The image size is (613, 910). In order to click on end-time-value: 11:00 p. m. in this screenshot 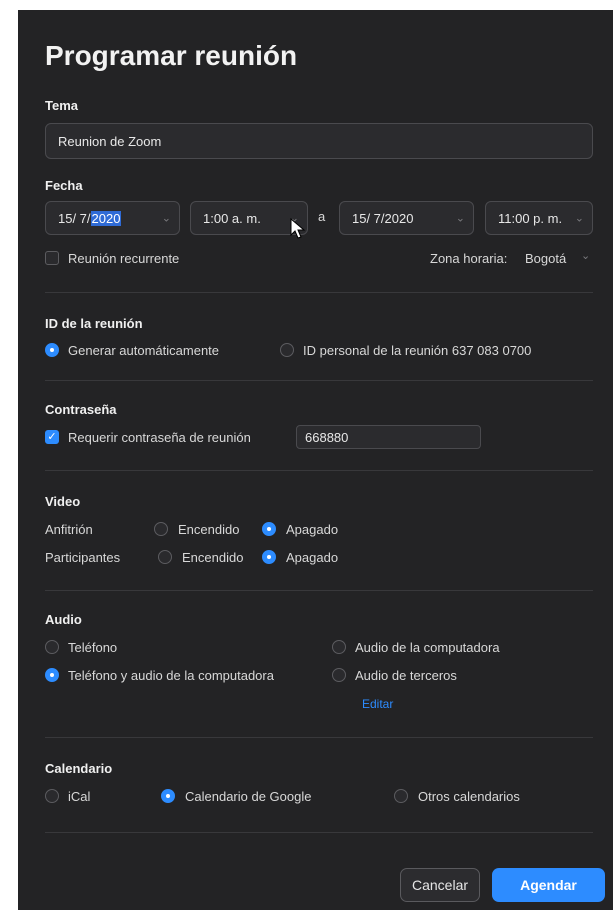, I will do `click(530, 218)`.